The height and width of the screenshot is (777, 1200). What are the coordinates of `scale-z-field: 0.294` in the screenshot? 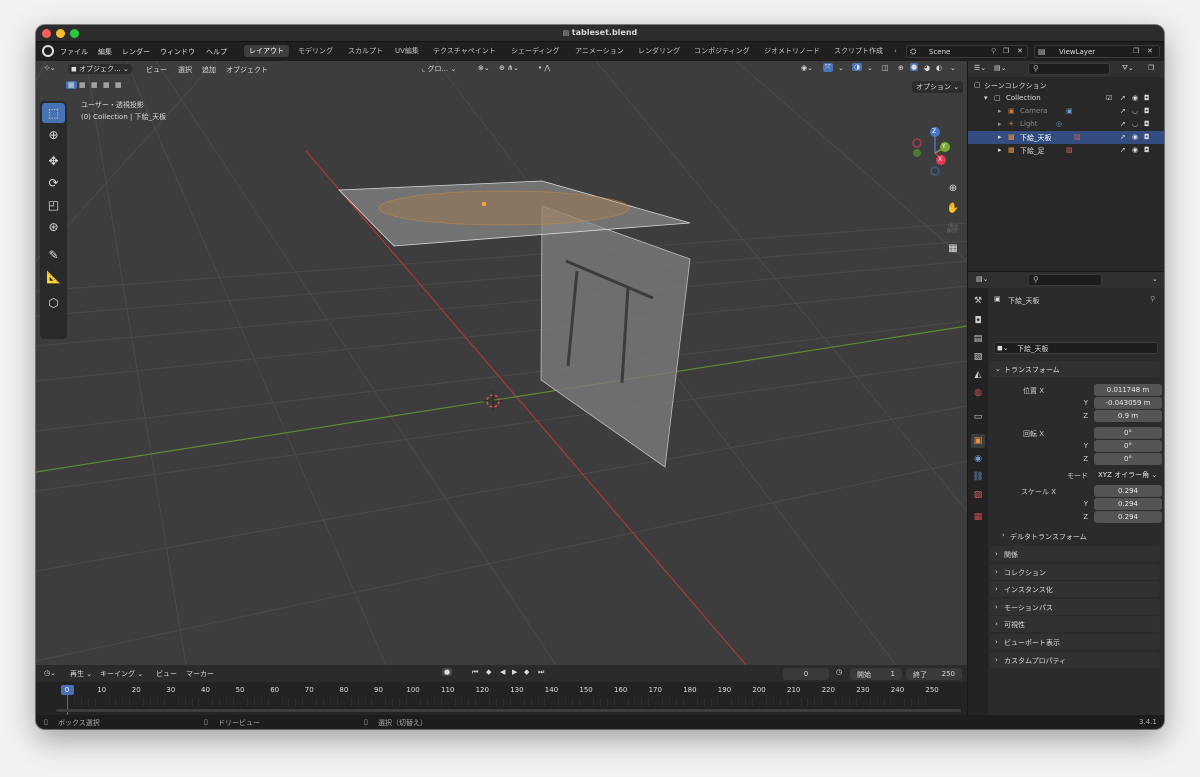 It's located at (1128, 517).